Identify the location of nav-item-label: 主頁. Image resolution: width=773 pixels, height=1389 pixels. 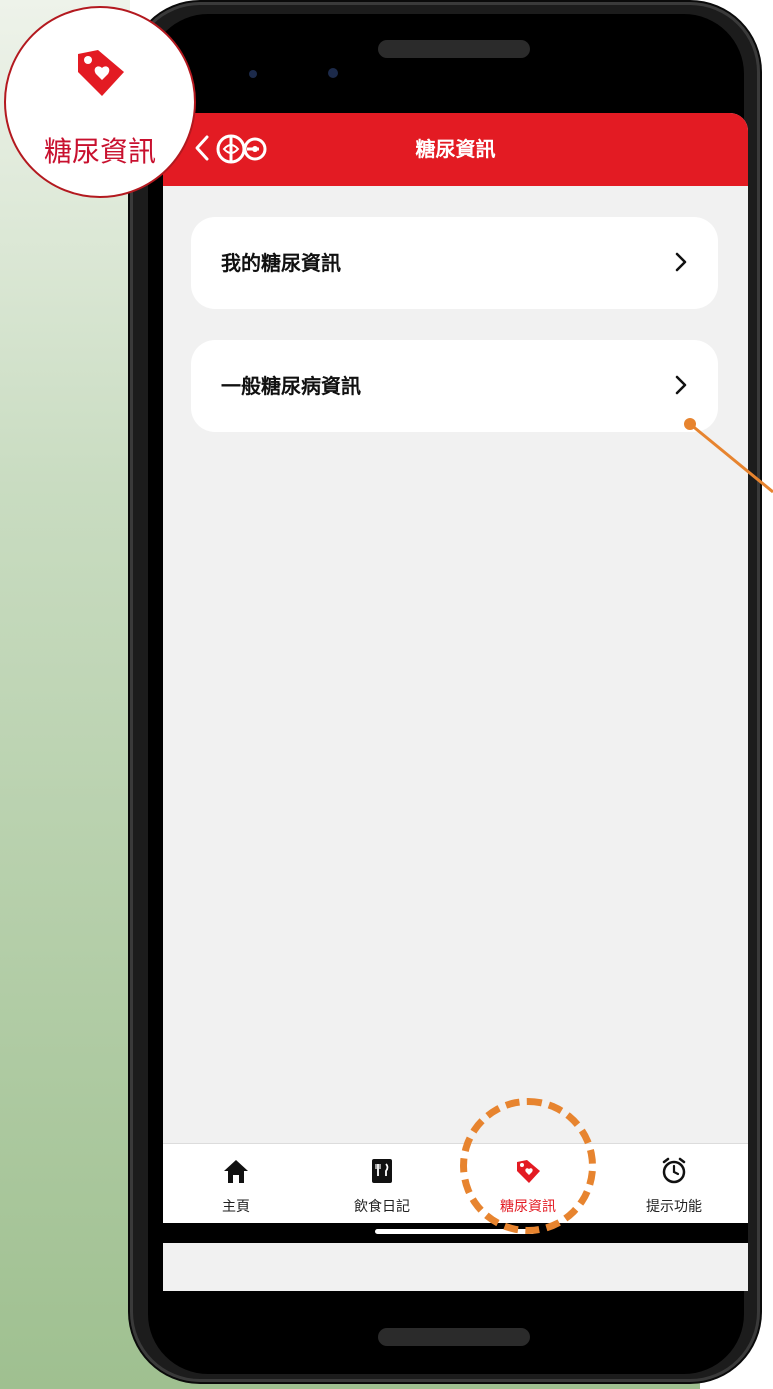
(236, 1207).